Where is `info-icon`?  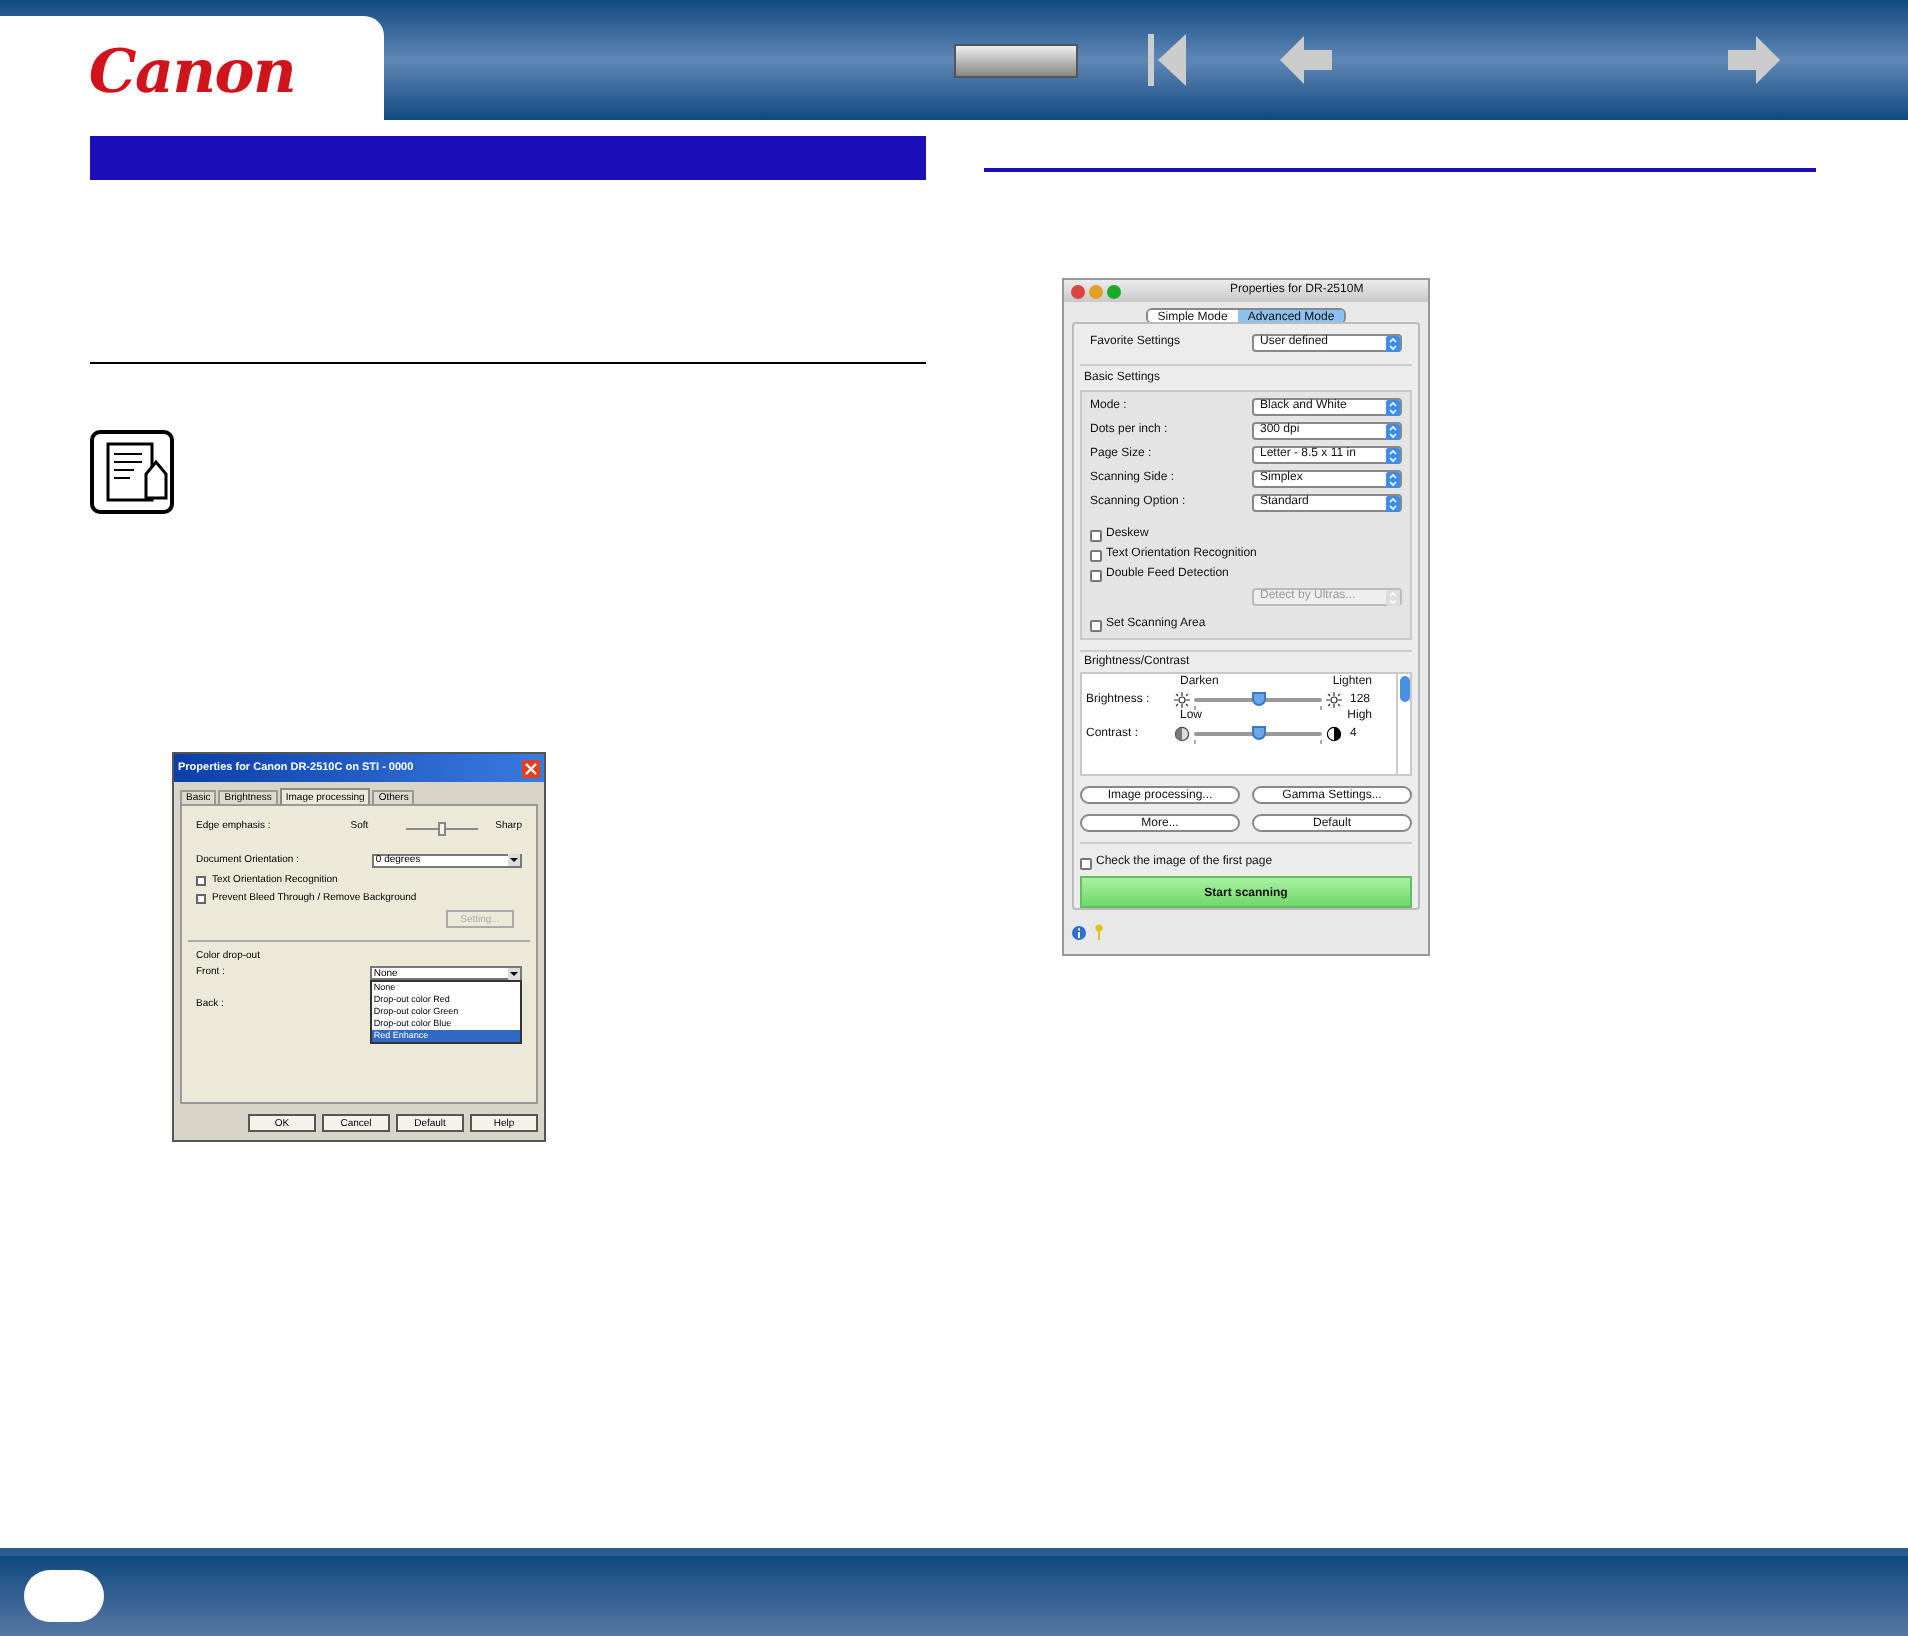
info-icon is located at coordinates (1079, 932).